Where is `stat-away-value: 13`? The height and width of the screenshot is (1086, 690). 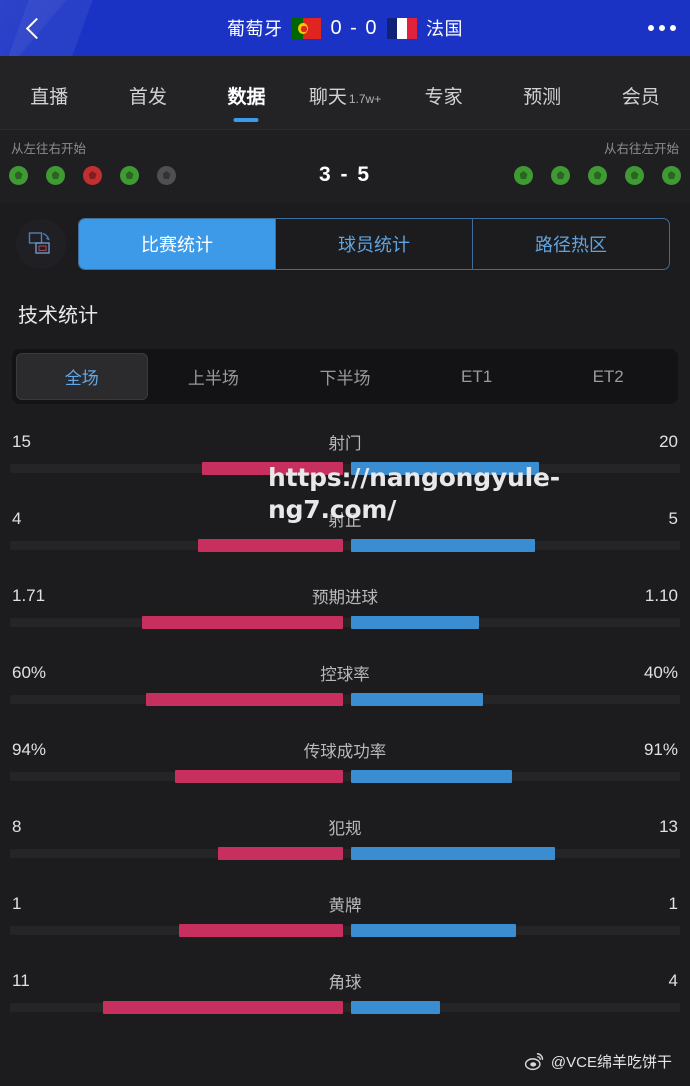 stat-away-value: 13 is located at coordinates (668, 826).